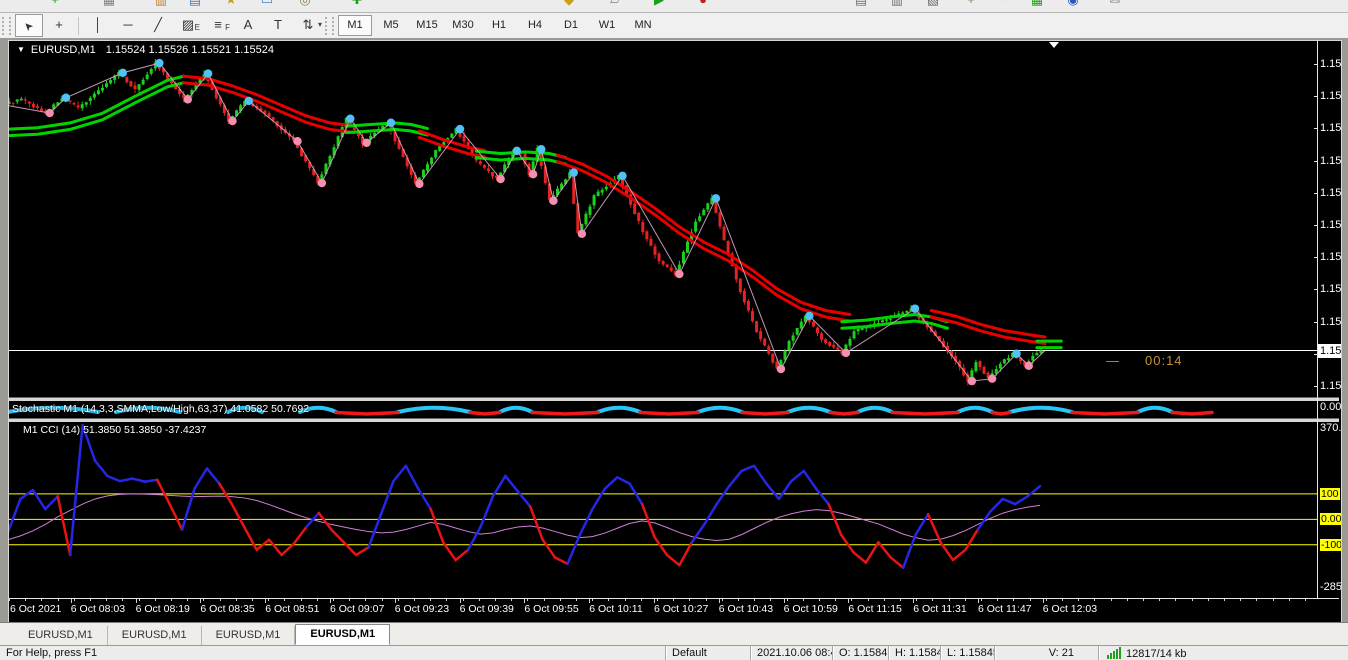 This screenshot has width=1348, height=660. What do you see at coordinates (195, 4) in the screenshot?
I see `data-window-icon: ▤` at bounding box center [195, 4].